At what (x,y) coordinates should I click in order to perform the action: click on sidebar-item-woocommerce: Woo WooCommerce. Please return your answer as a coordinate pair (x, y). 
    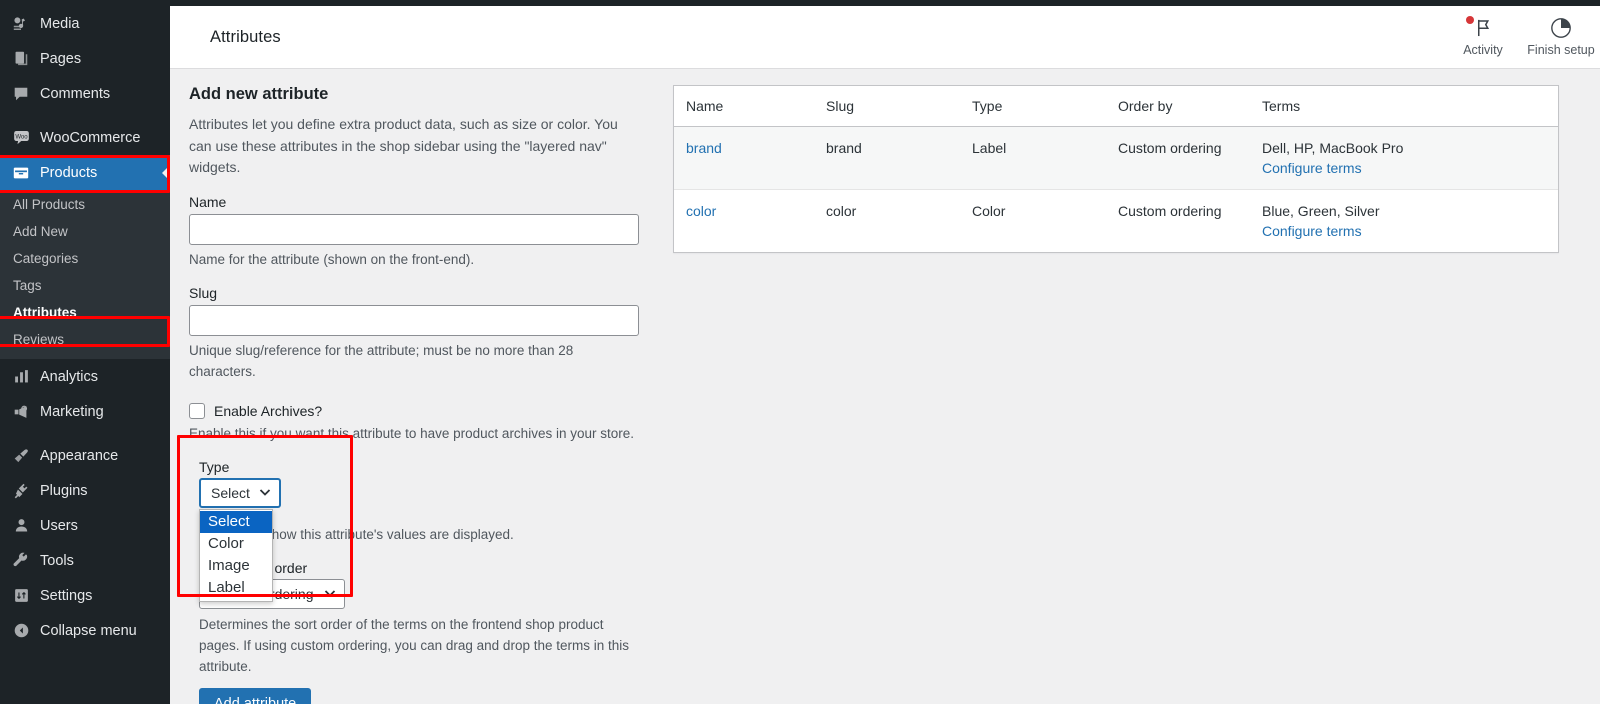
    Looking at the image, I should click on (85, 137).